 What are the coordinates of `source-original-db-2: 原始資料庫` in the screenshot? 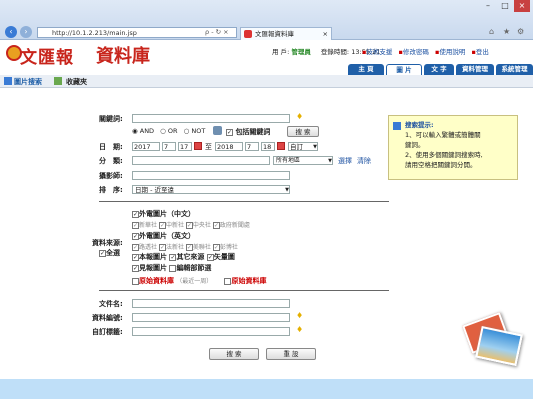 It's located at (248, 281).